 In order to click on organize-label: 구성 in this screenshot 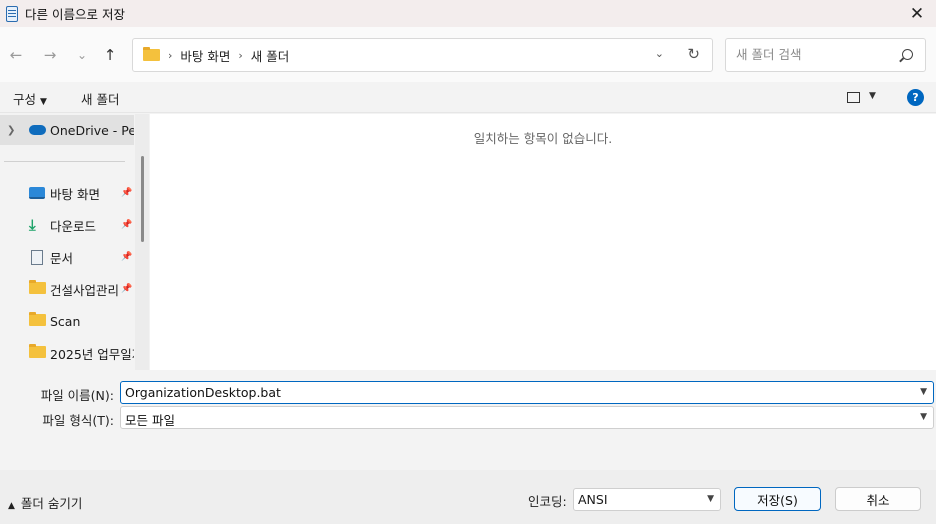, I will do `click(25, 99)`.